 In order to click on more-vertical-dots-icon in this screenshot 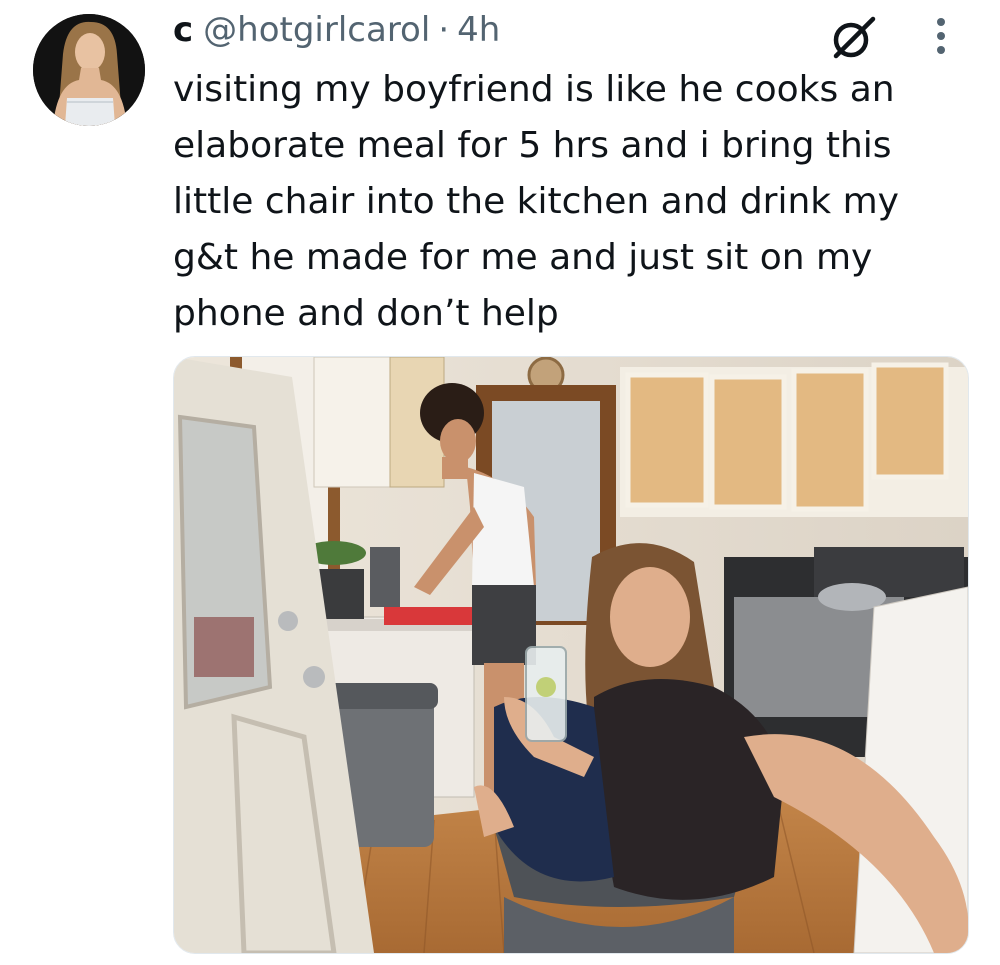, I will do `click(941, 36)`.